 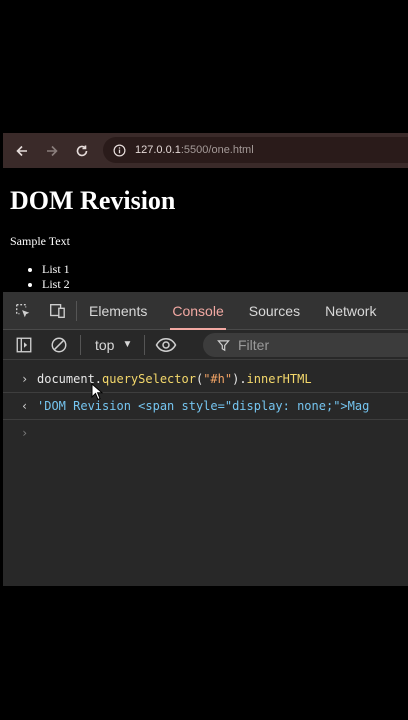 I want to click on filter-icon, so click(x=223, y=345).